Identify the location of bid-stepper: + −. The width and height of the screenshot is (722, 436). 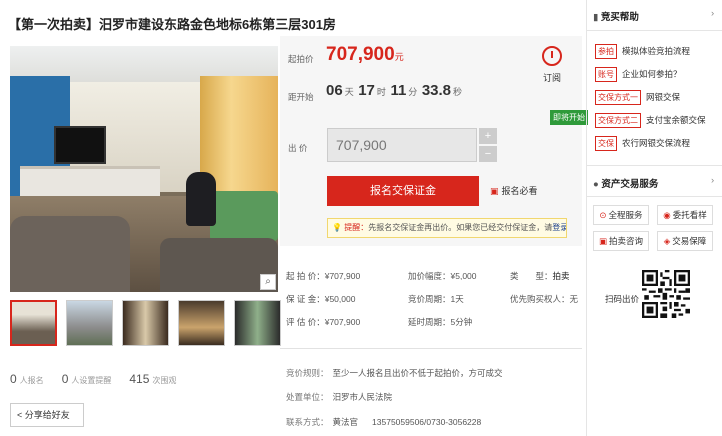
(488, 146).